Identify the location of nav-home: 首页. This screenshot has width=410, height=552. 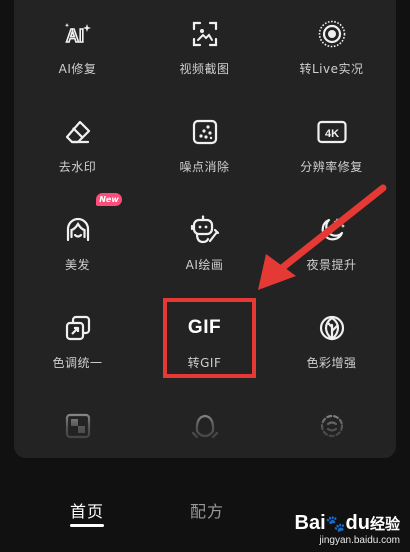
(87, 510).